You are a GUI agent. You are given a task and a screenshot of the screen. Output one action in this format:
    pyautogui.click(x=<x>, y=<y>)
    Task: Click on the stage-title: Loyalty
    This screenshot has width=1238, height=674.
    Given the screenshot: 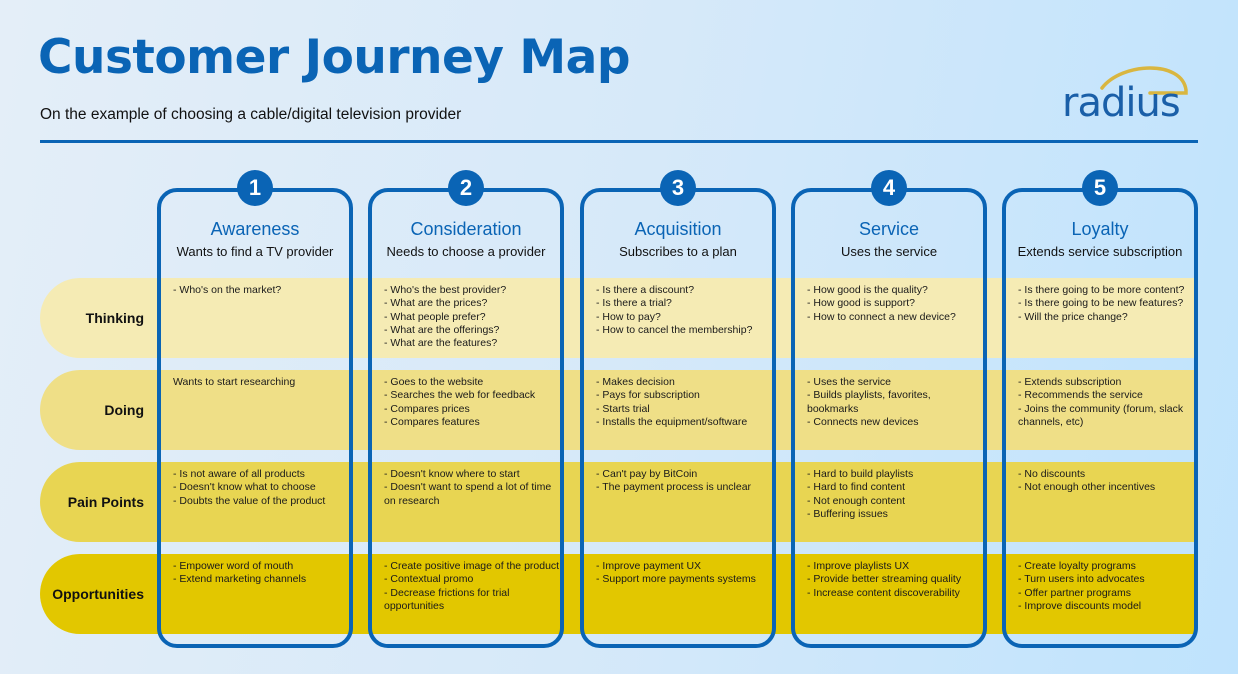 What is the action you would take?
    pyautogui.click(x=1100, y=229)
    